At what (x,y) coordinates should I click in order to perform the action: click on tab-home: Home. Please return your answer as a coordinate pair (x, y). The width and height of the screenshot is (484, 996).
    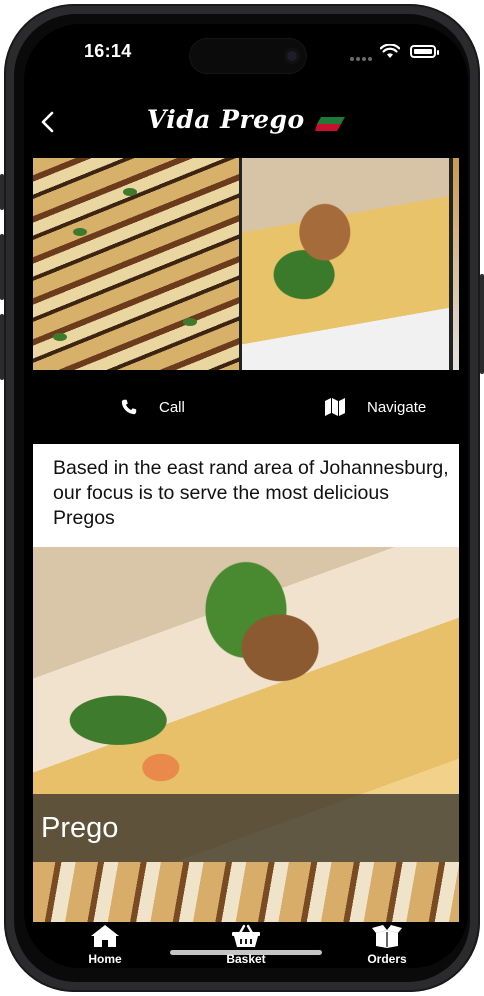
    Looking at the image, I should click on (105, 945).